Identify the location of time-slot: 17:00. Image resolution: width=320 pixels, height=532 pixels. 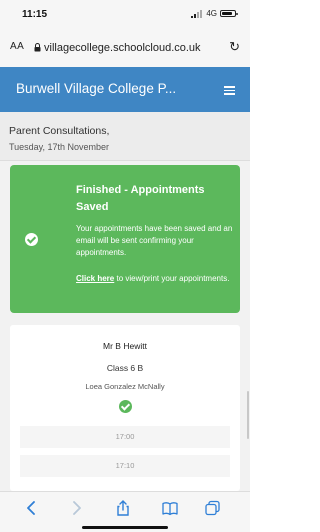
(125, 437).